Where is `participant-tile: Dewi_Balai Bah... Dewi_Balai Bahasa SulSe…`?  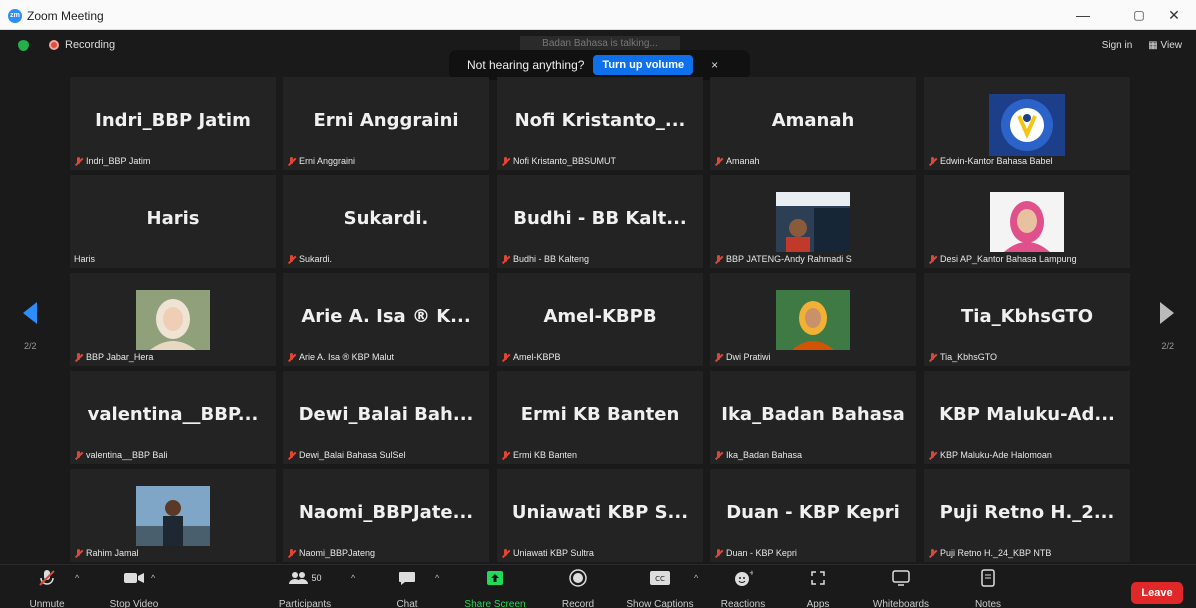 participant-tile: Dewi_Balai Bah... Dewi_Balai Bahasa SulSe… is located at coordinates (386, 417).